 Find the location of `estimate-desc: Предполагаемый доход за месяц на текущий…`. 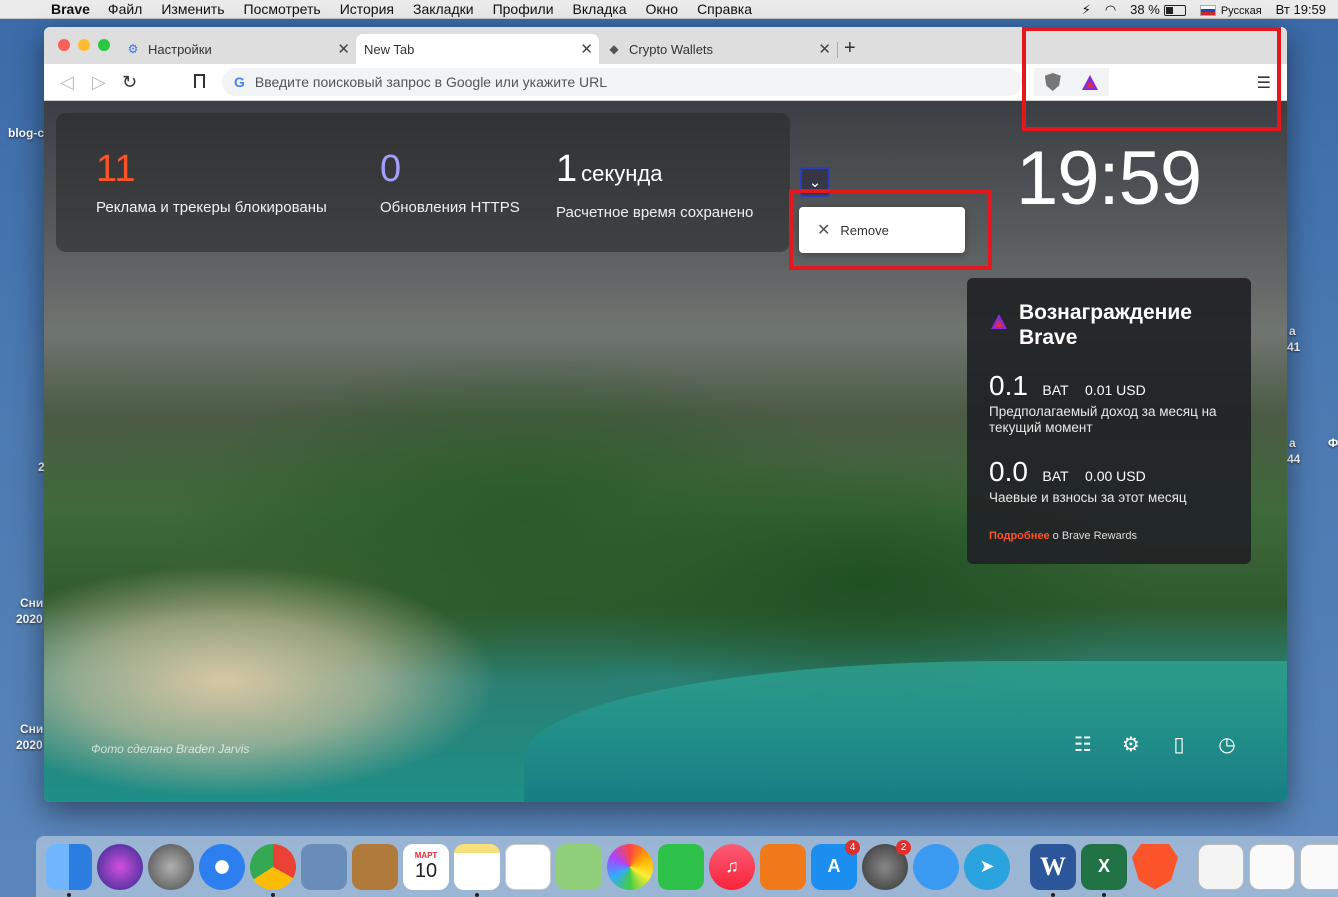

estimate-desc: Предполагаемый доход за месяц на текущий… is located at coordinates (1103, 419).